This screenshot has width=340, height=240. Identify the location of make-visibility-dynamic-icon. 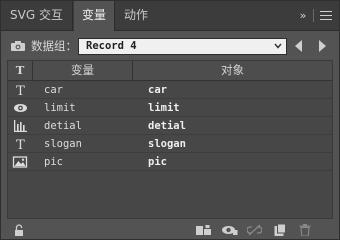
(229, 230).